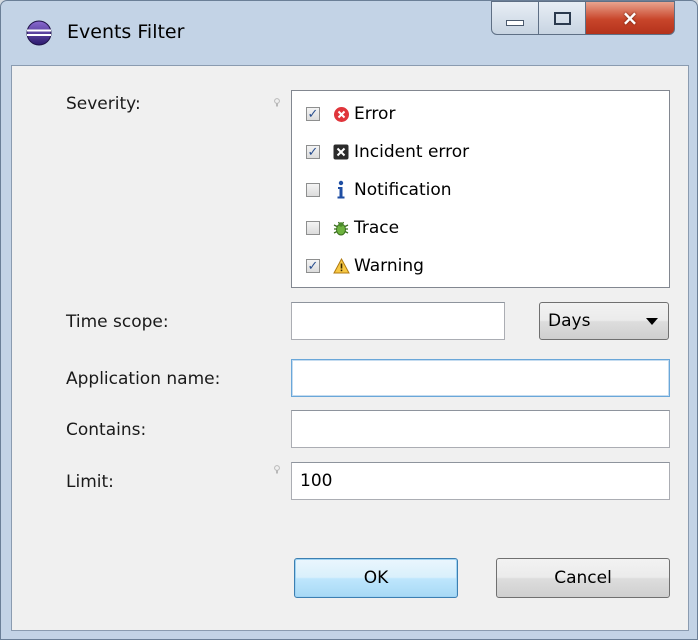 The width and height of the screenshot is (698, 640). I want to click on severity-label: Severity:, so click(103, 104).